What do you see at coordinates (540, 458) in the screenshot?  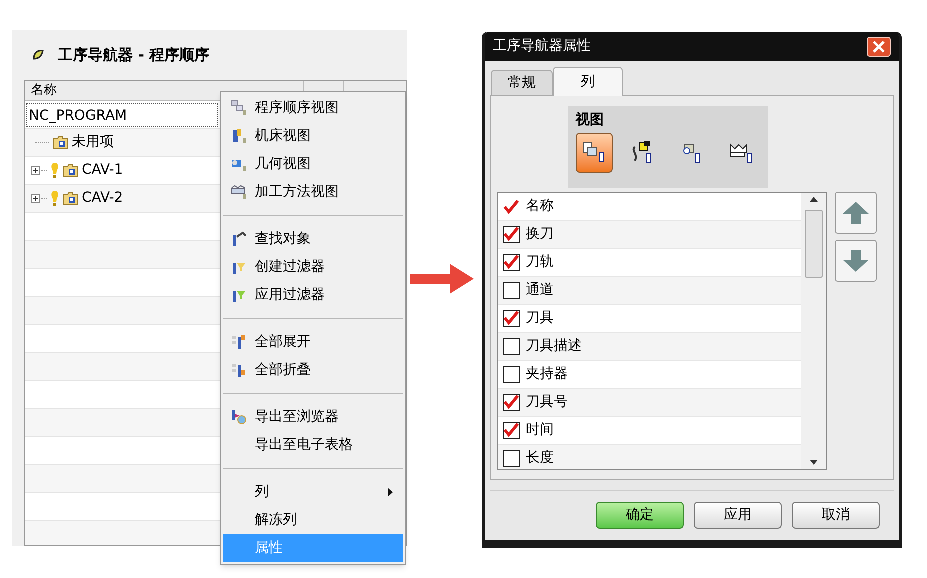 I see `column-label: 长度` at bounding box center [540, 458].